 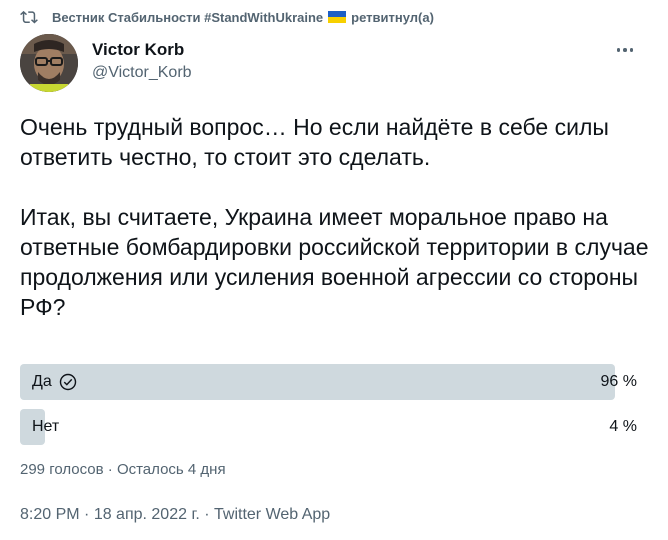 What do you see at coordinates (623, 426) in the screenshot?
I see `poll-option-percent: 4 %` at bounding box center [623, 426].